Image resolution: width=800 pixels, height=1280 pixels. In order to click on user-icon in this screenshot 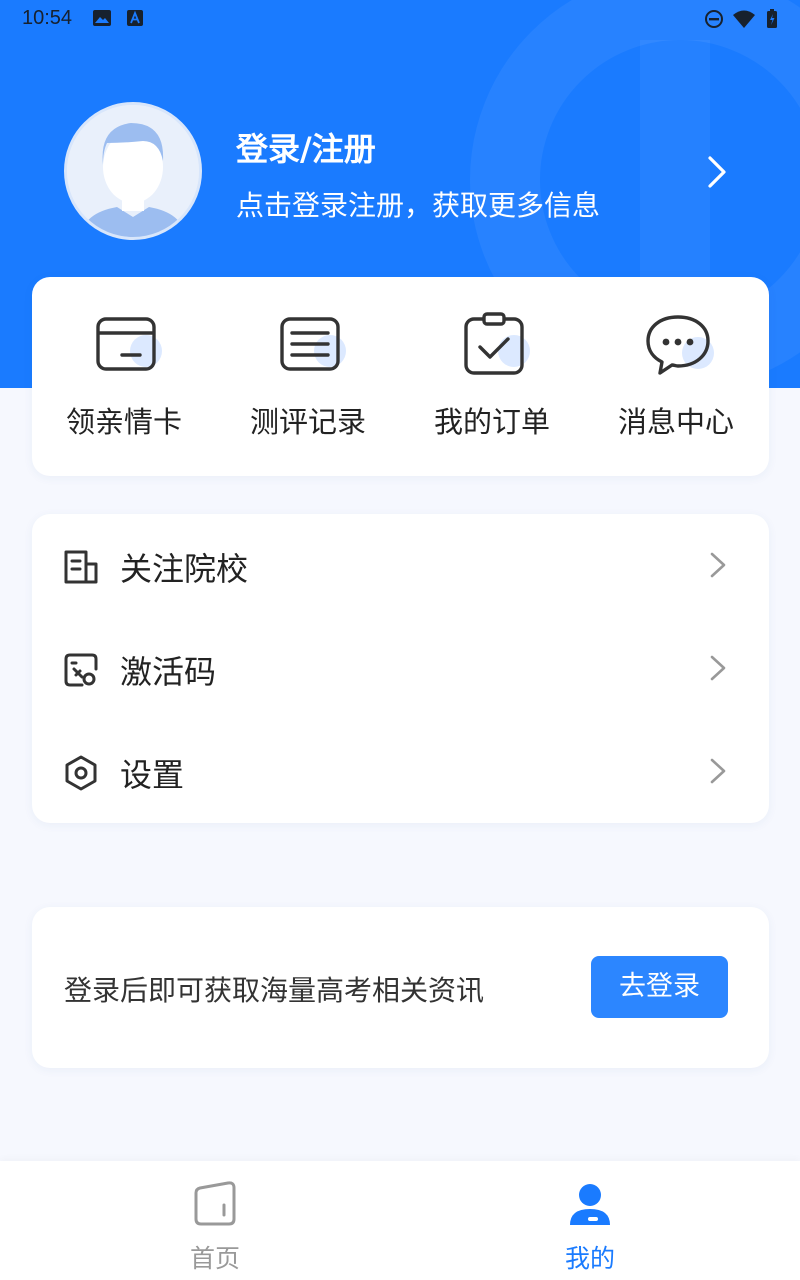, I will do `click(590, 1204)`.